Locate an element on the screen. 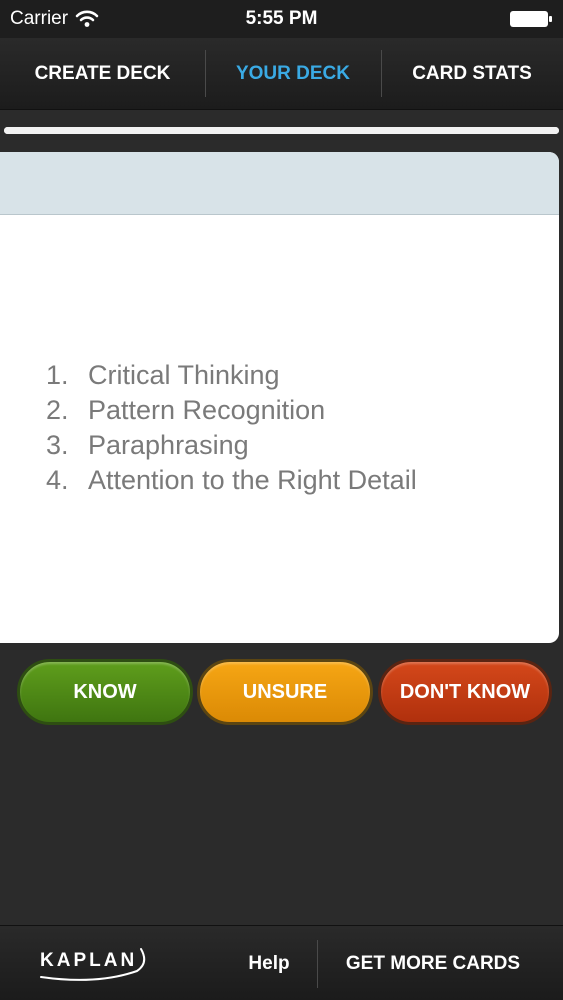 This screenshot has height=1000, width=563. logo-swoosh-icon is located at coordinates (93, 964).